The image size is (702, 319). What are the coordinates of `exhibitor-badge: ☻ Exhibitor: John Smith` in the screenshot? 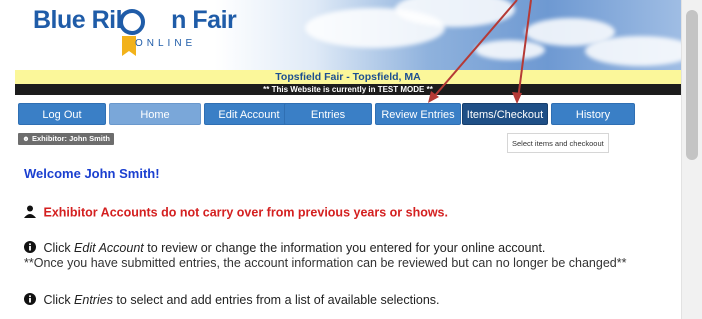 It's located at (66, 139).